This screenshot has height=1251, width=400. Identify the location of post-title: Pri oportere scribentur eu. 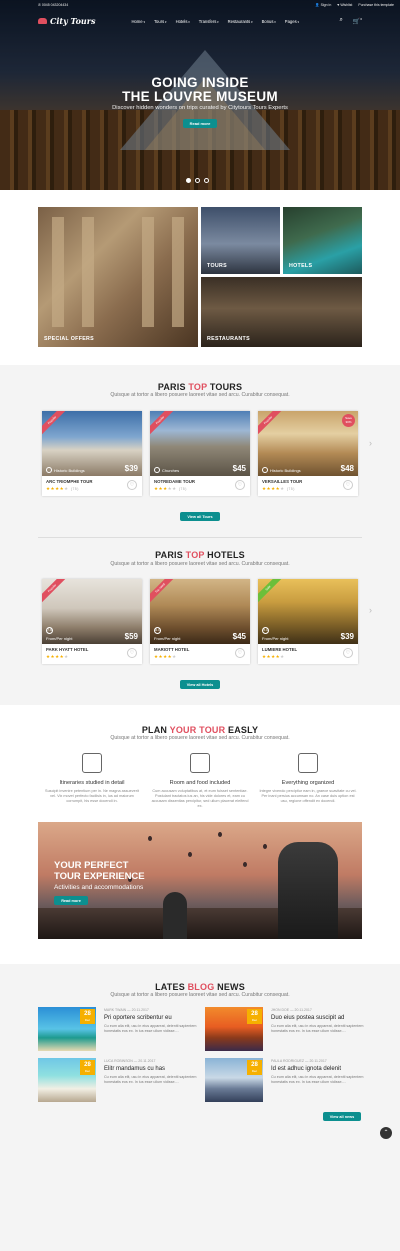
(138, 1018).